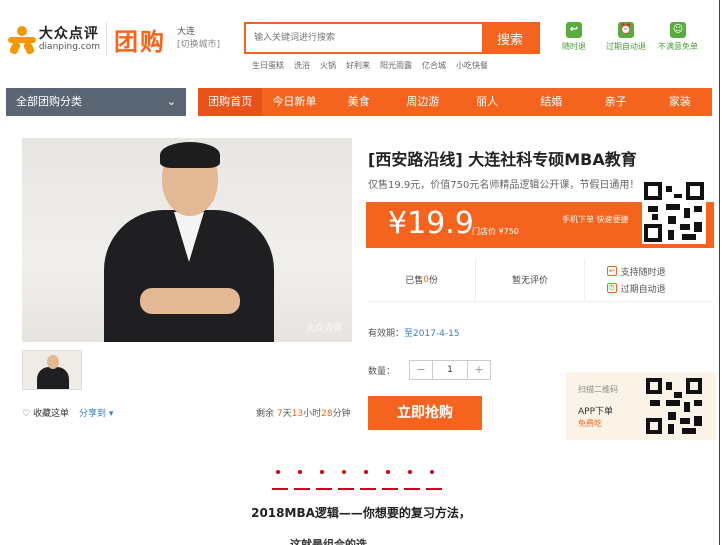 The width and height of the screenshot is (722, 545). What do you see at coordinates (140, 39) in the screenshot?
I see `tuangou-logo: 团购` at bounding box center [140, 39].